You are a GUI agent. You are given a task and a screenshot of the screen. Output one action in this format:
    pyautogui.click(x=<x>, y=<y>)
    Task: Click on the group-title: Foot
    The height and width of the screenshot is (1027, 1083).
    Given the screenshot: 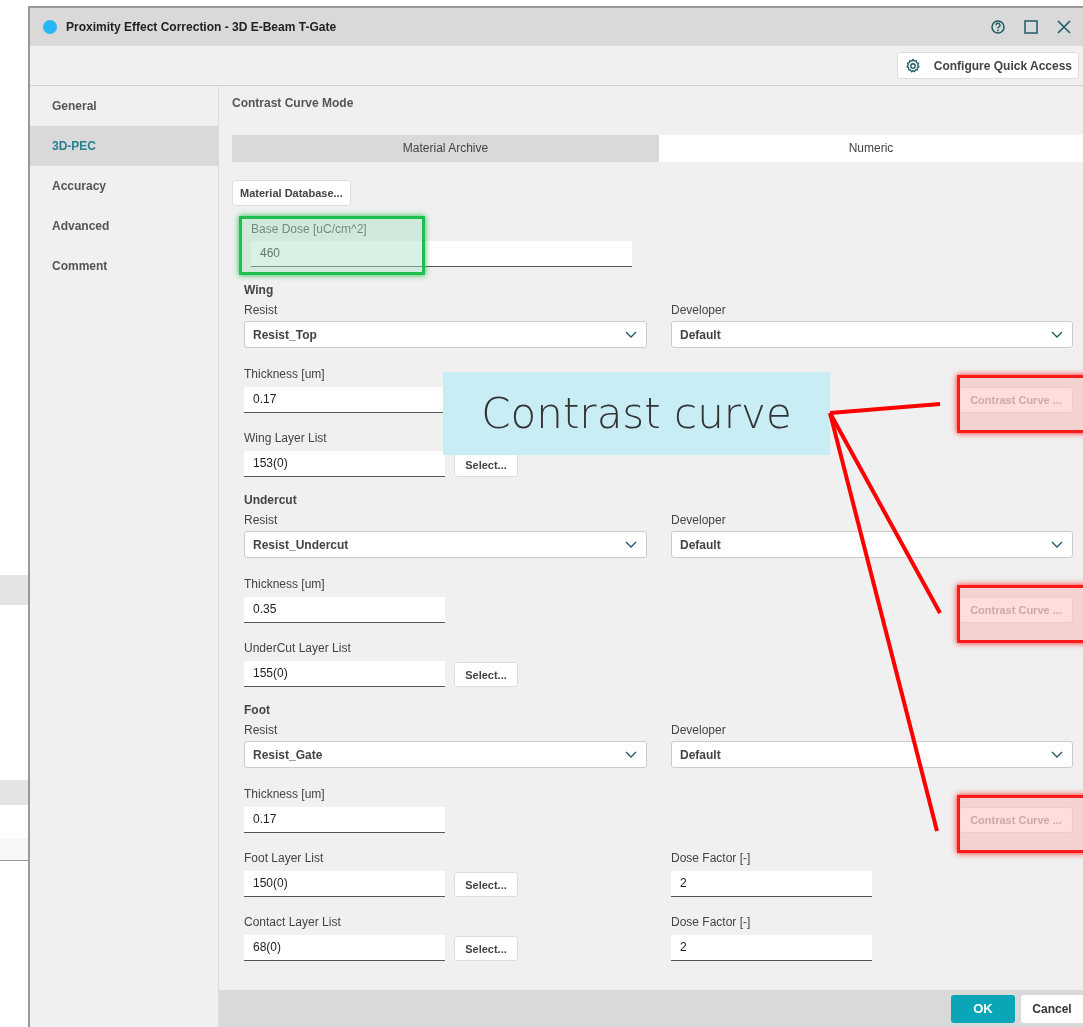 What is the action you would take?
    pyautogui.click(x=257, y=710)
    